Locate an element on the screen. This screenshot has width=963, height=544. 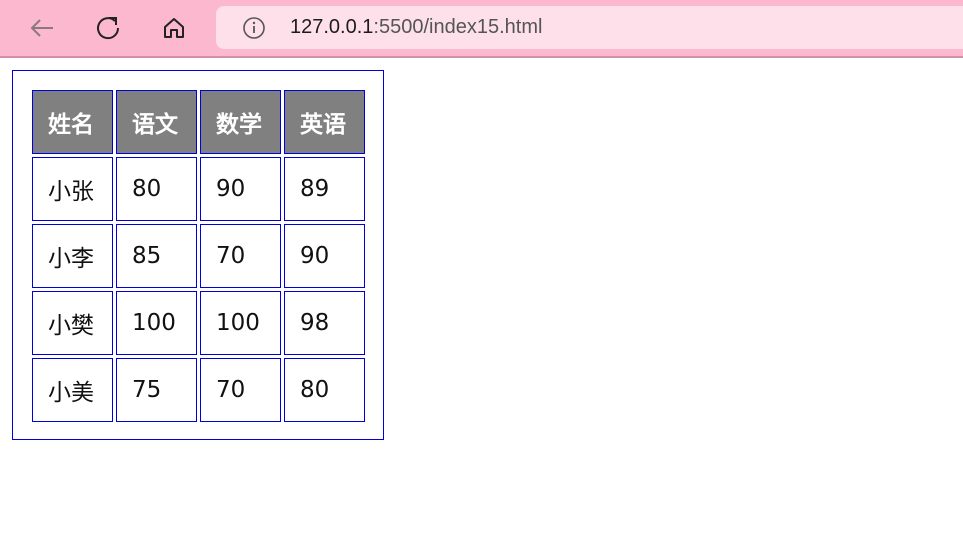
home-button is located at coordinates (174, 28).